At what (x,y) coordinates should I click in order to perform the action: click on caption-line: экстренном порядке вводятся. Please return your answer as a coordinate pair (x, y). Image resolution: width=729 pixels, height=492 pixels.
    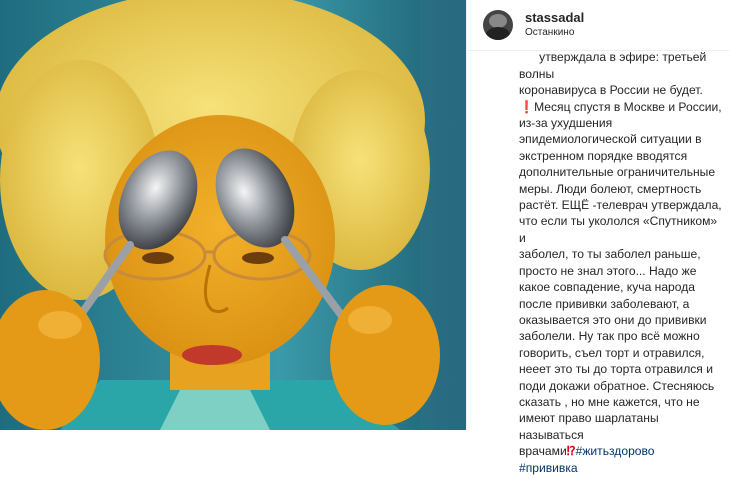
    Looking at the image, I should click on (603, 155).